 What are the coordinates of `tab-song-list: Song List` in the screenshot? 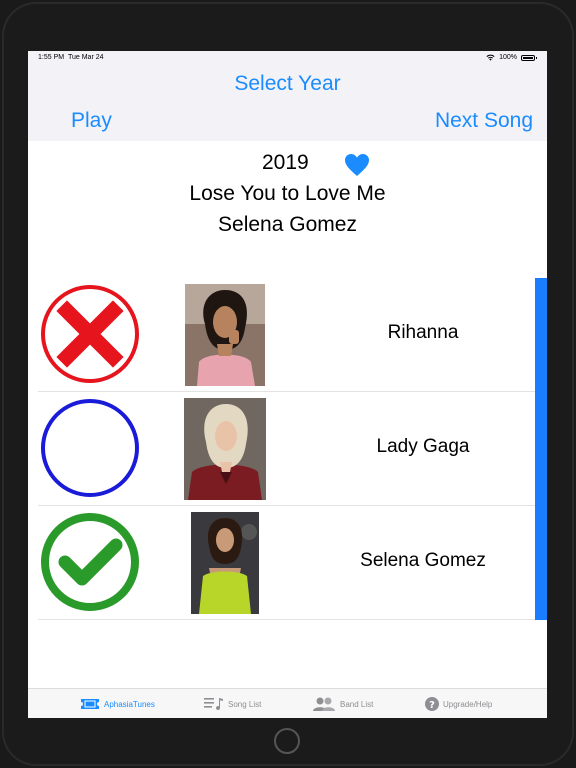 It's located at (232, 703).